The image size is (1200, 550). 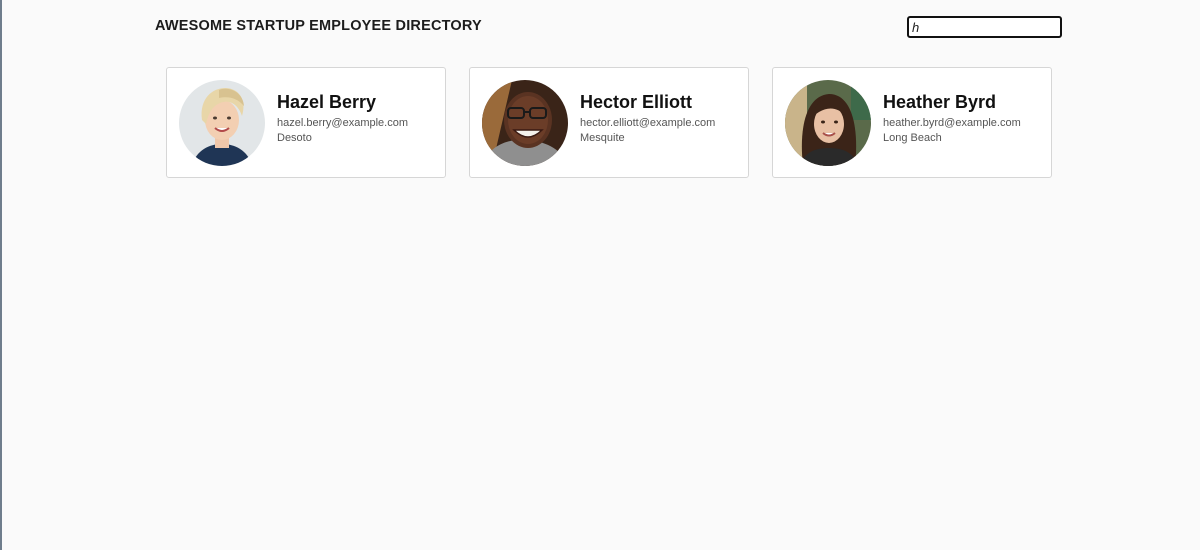 What do you see at coordinates (984, 27) in the screenshot?
I see `search-input` at bounding box center [984, 27].